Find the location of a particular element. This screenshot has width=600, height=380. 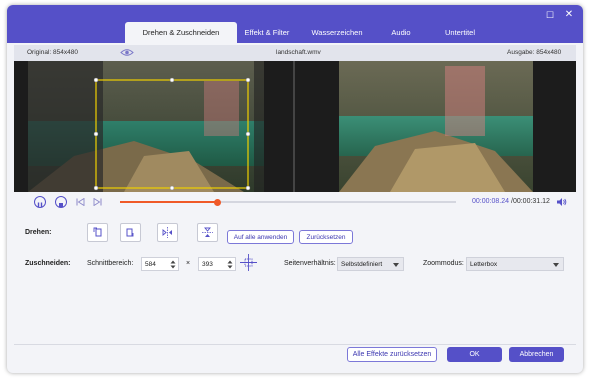

times-symbol: × is located at coordinates (188, 263).